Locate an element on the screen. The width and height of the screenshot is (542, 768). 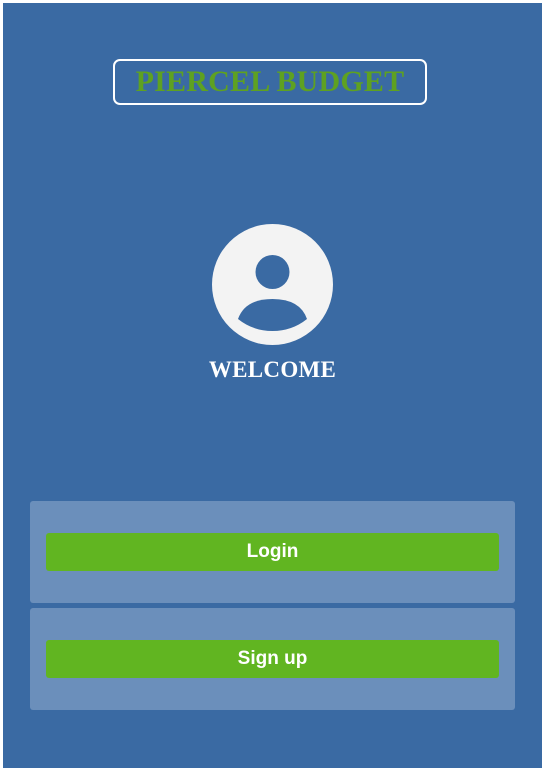
welcome-heading: WELCOME is located at coordinates (272, 369).